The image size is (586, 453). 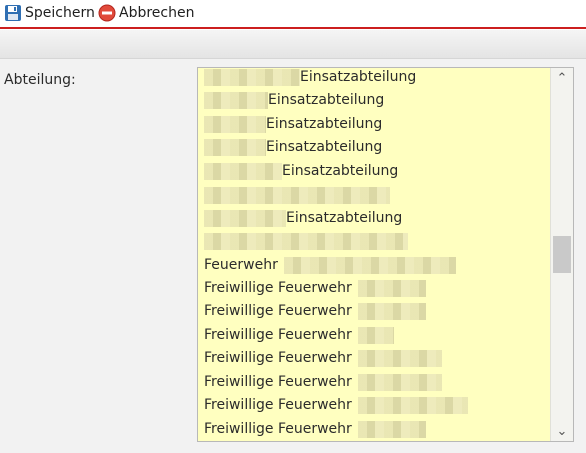 What do you see at coordinates (107, 13) in the screenshot?
I see `stop-icon` at bounding box center [107, 13].